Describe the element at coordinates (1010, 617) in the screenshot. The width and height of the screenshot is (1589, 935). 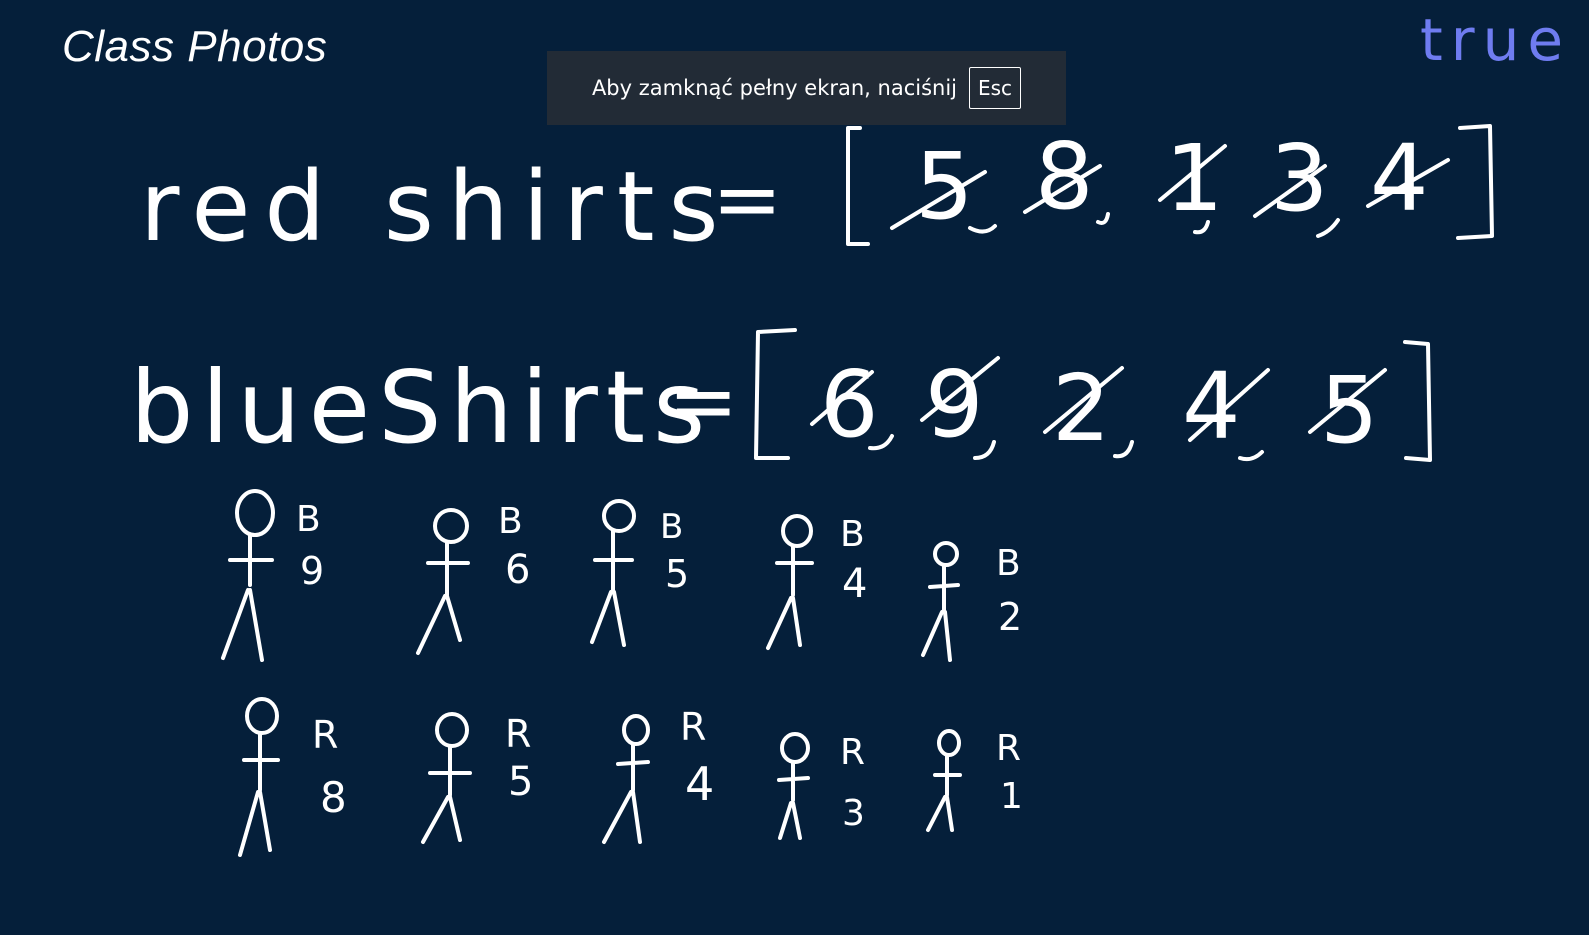
I see `figure-number: 2` at that location.